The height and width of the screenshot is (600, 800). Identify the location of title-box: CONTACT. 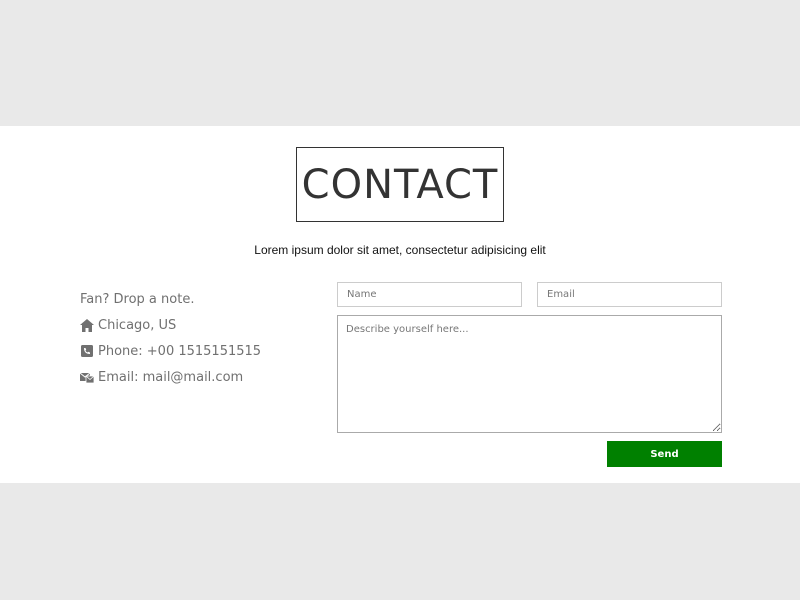
(400, 184).